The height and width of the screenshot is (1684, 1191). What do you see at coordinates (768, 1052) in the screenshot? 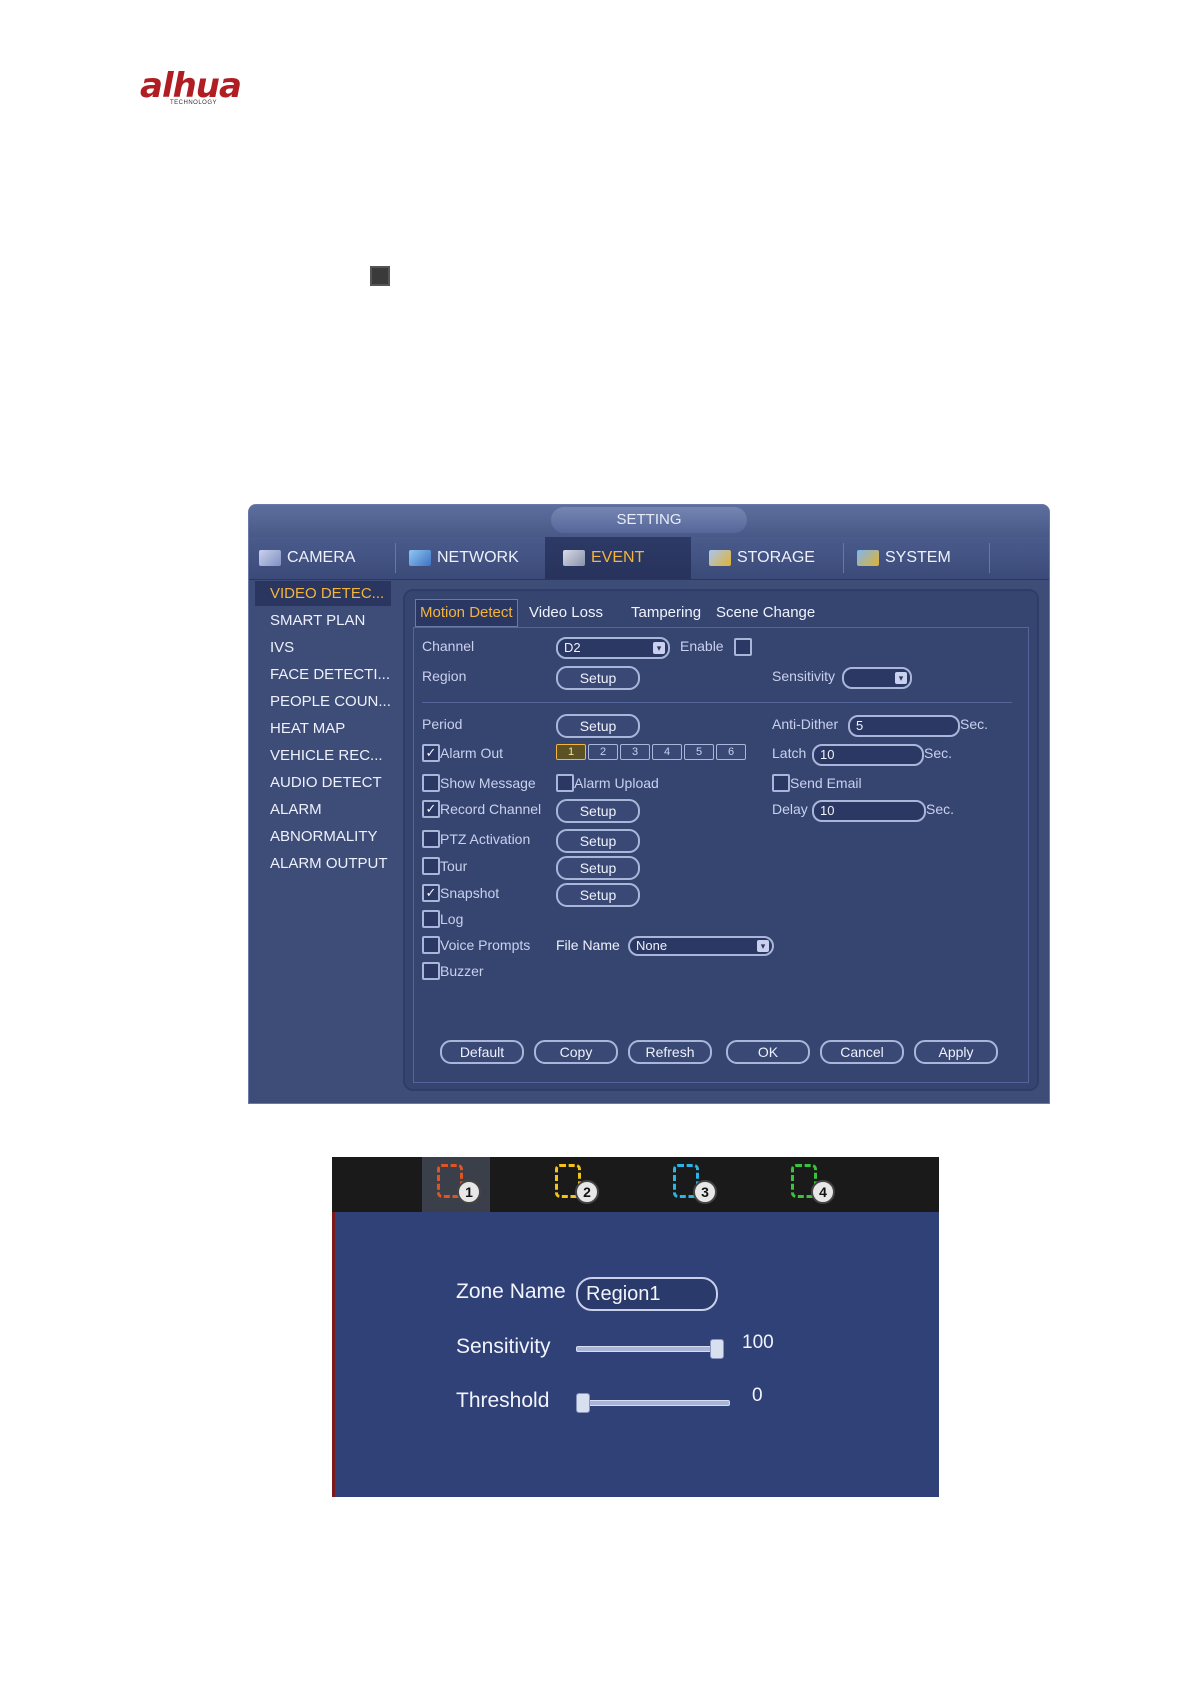
I see `ok-button: OK` at bounding box center [768, 1052].